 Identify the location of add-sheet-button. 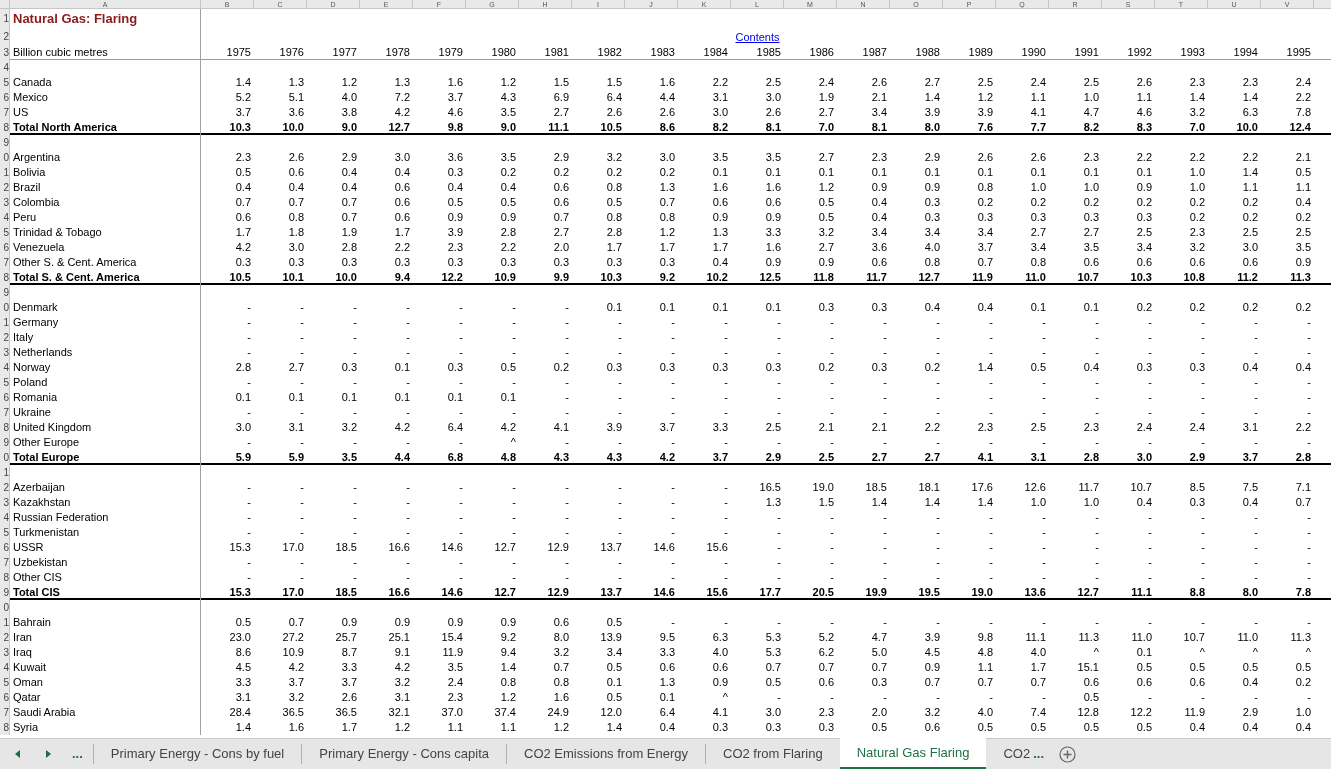
(1067, 754).